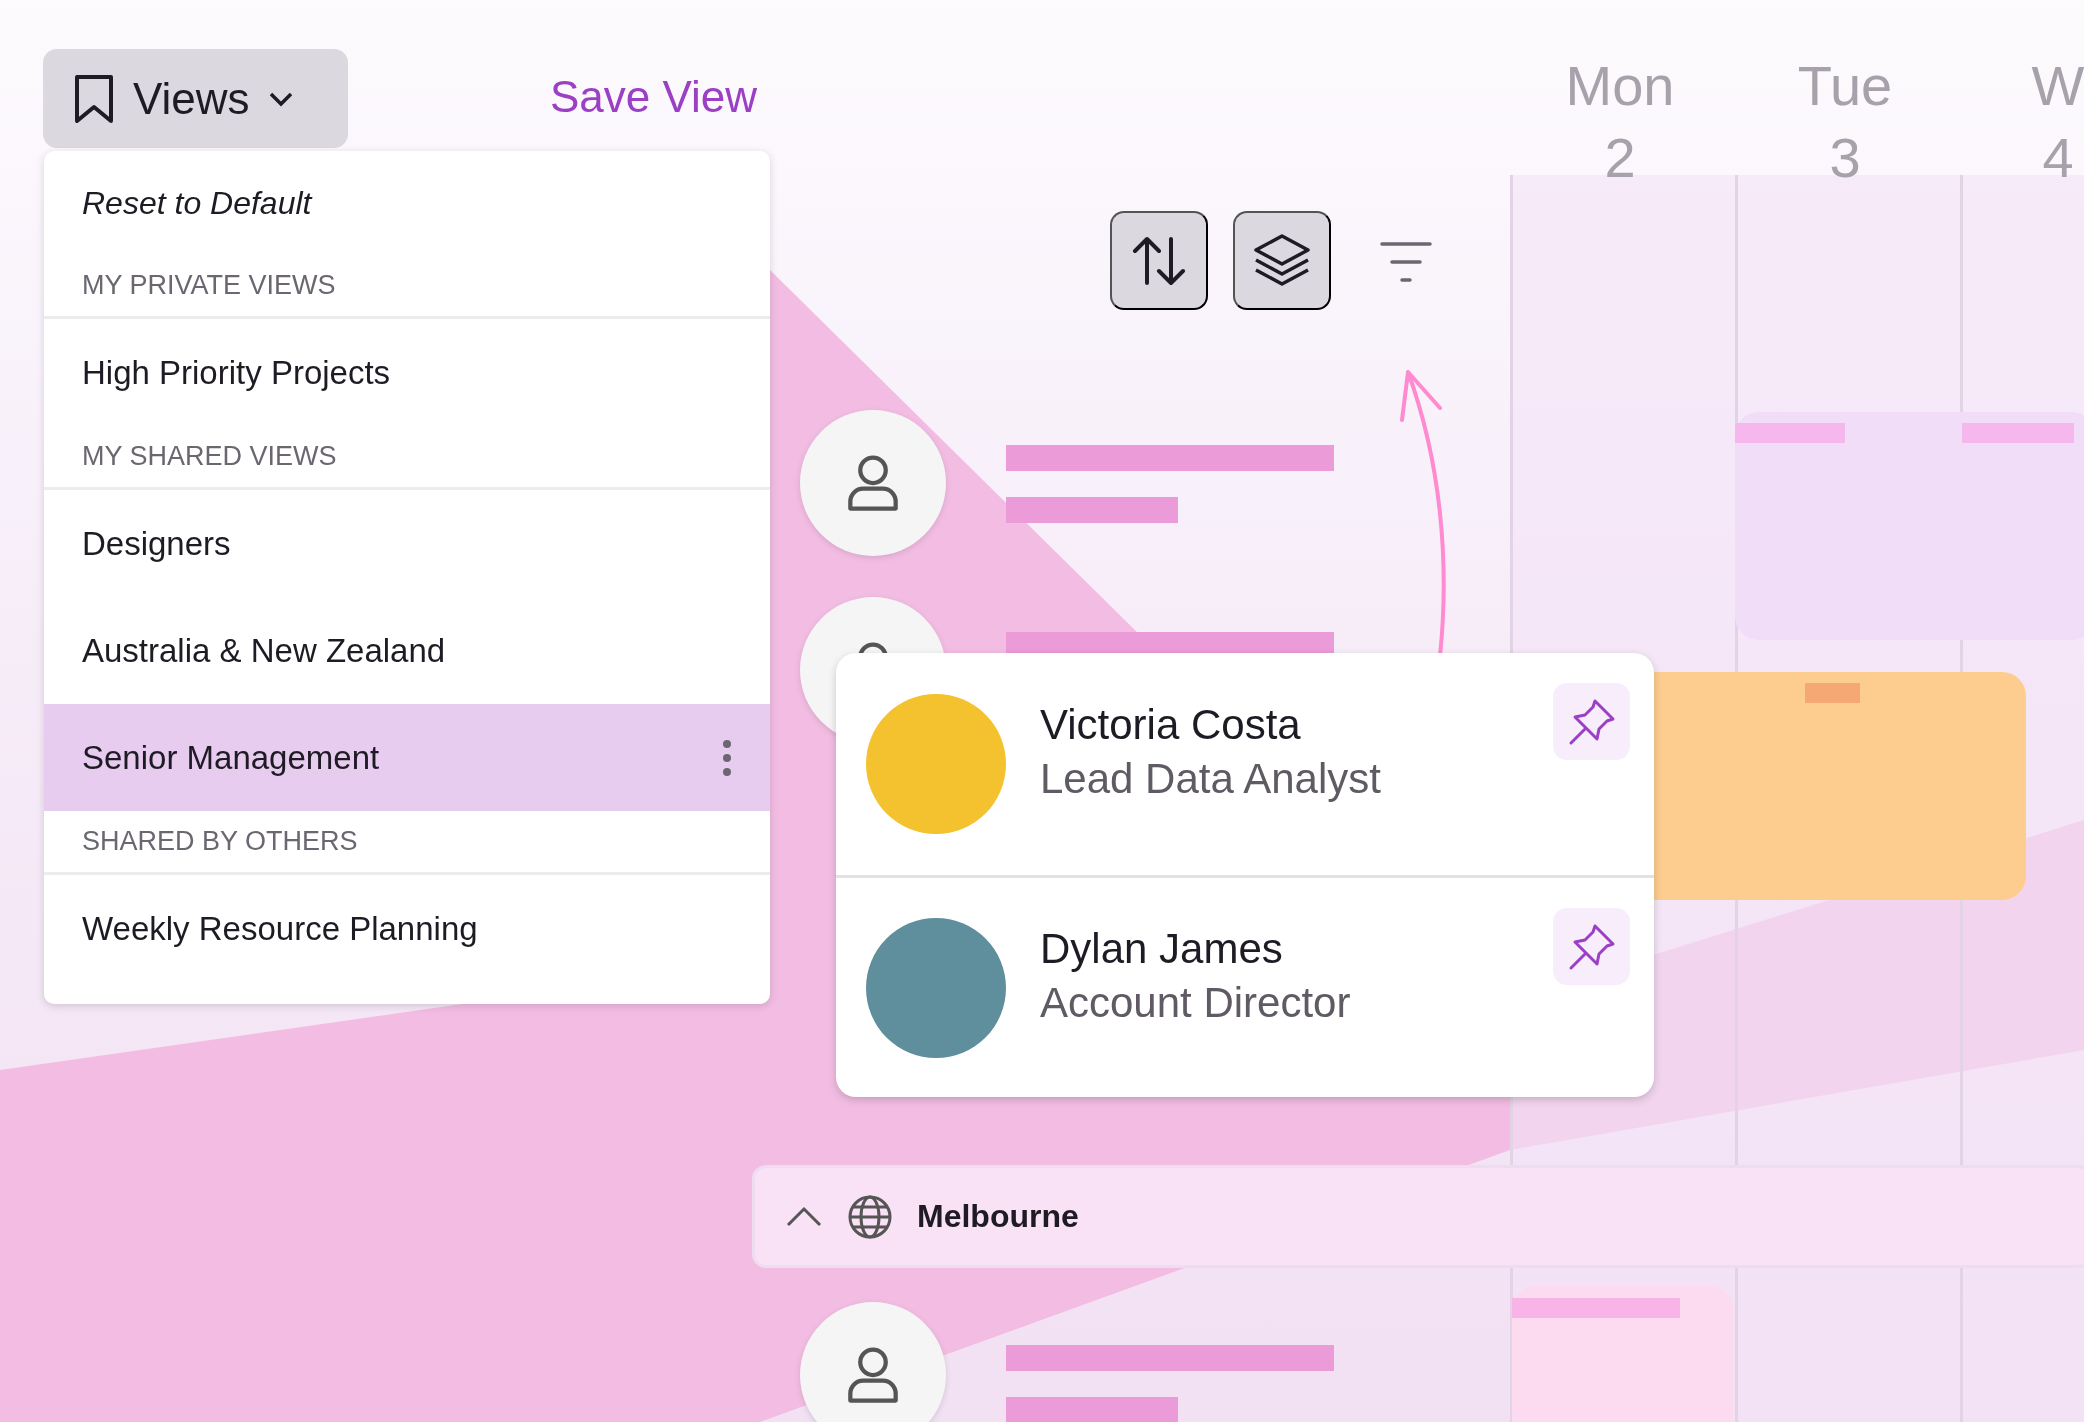 The width and height of the screenshot is (2084, 1422). What do you see at coordinates (280, 98) in the screenshot?
I see `chevron-down-icon` at bounding box center [280, 98].